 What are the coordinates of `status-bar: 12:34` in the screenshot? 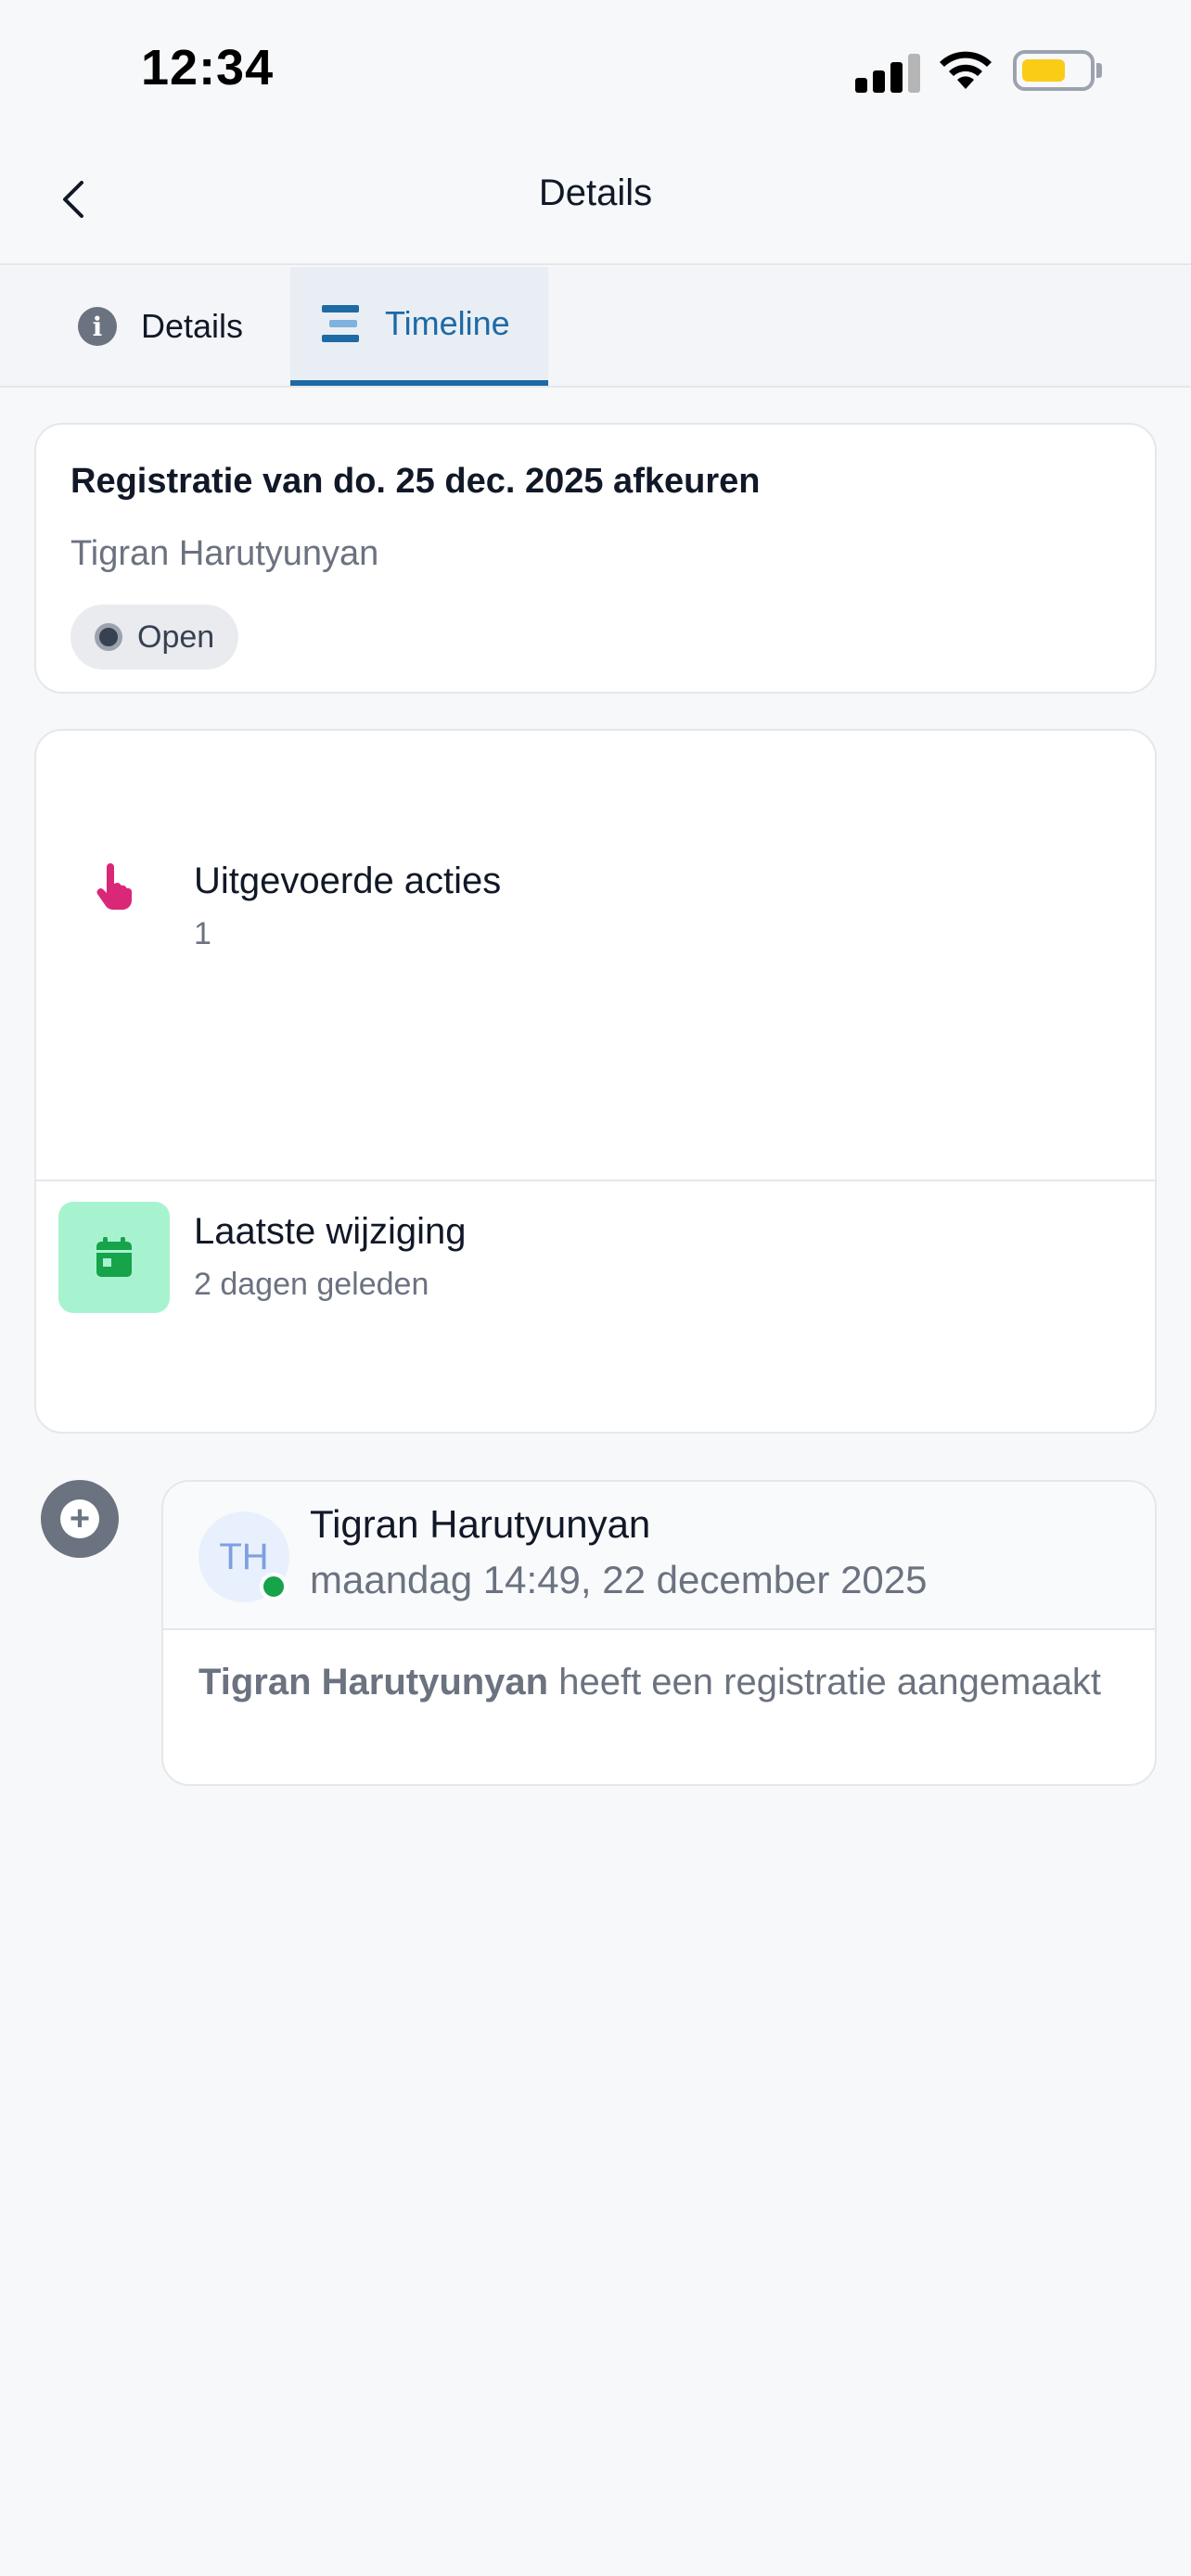 It's located at (595, 69).